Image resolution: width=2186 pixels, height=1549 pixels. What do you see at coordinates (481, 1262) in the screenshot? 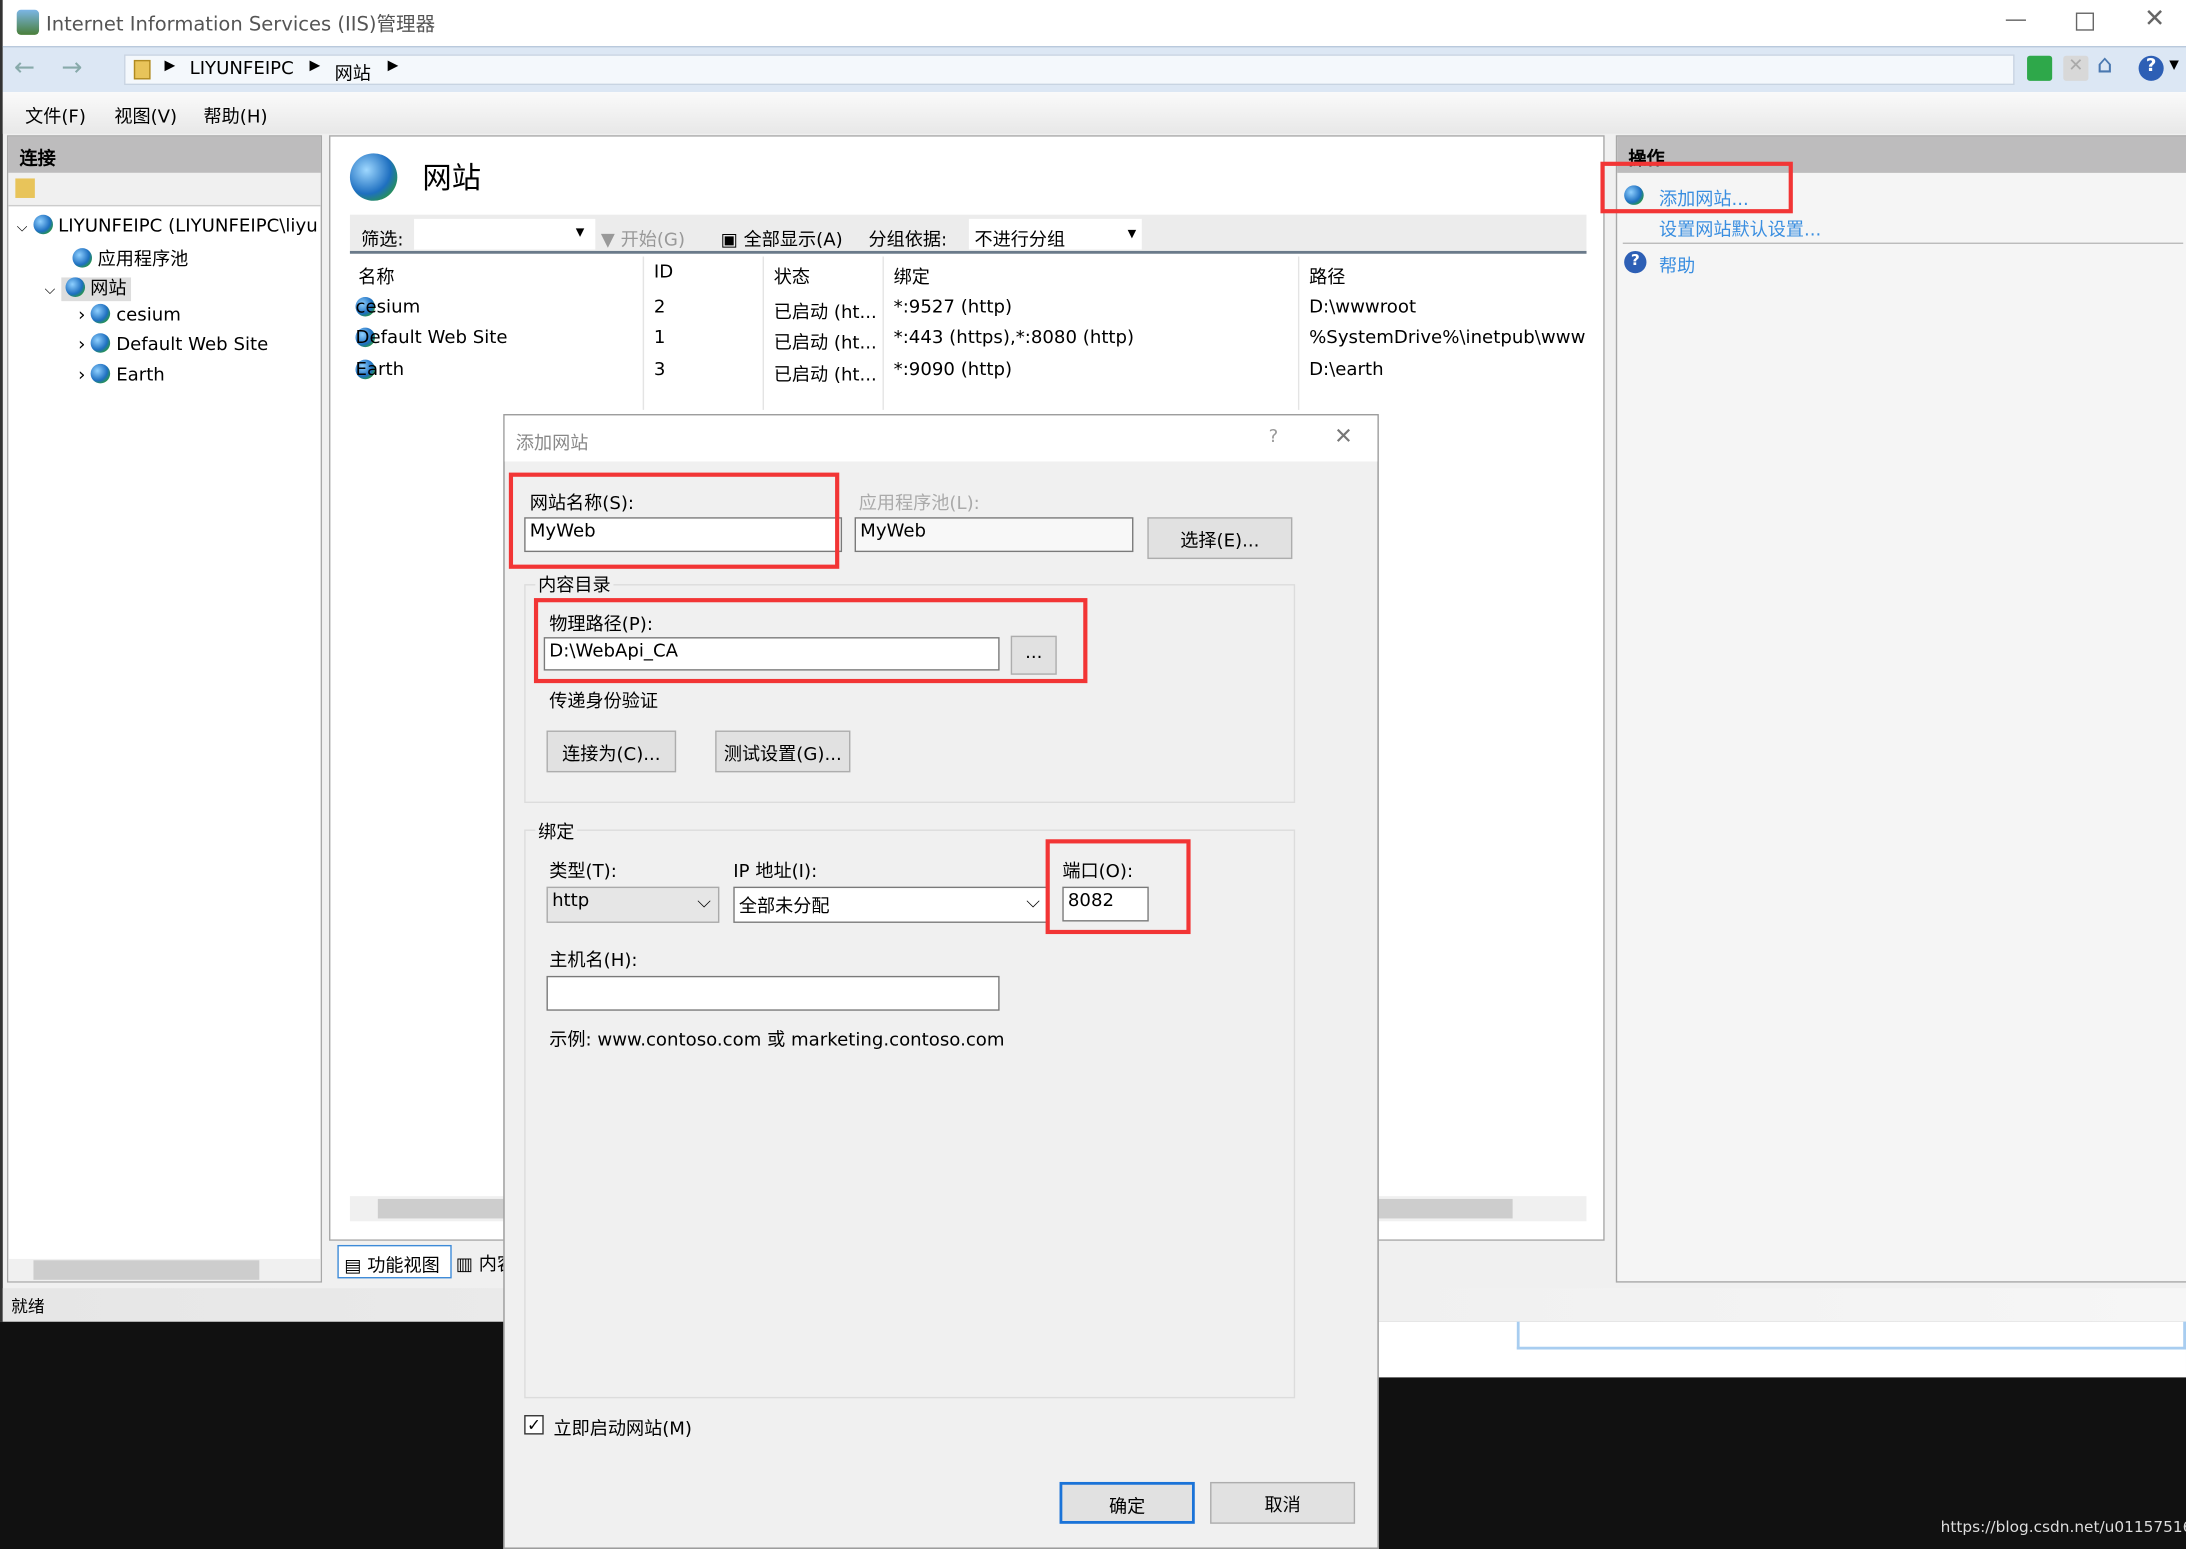
I see `tab-content-view: ▥ 内容视图` at bounding box center [481, 1262].